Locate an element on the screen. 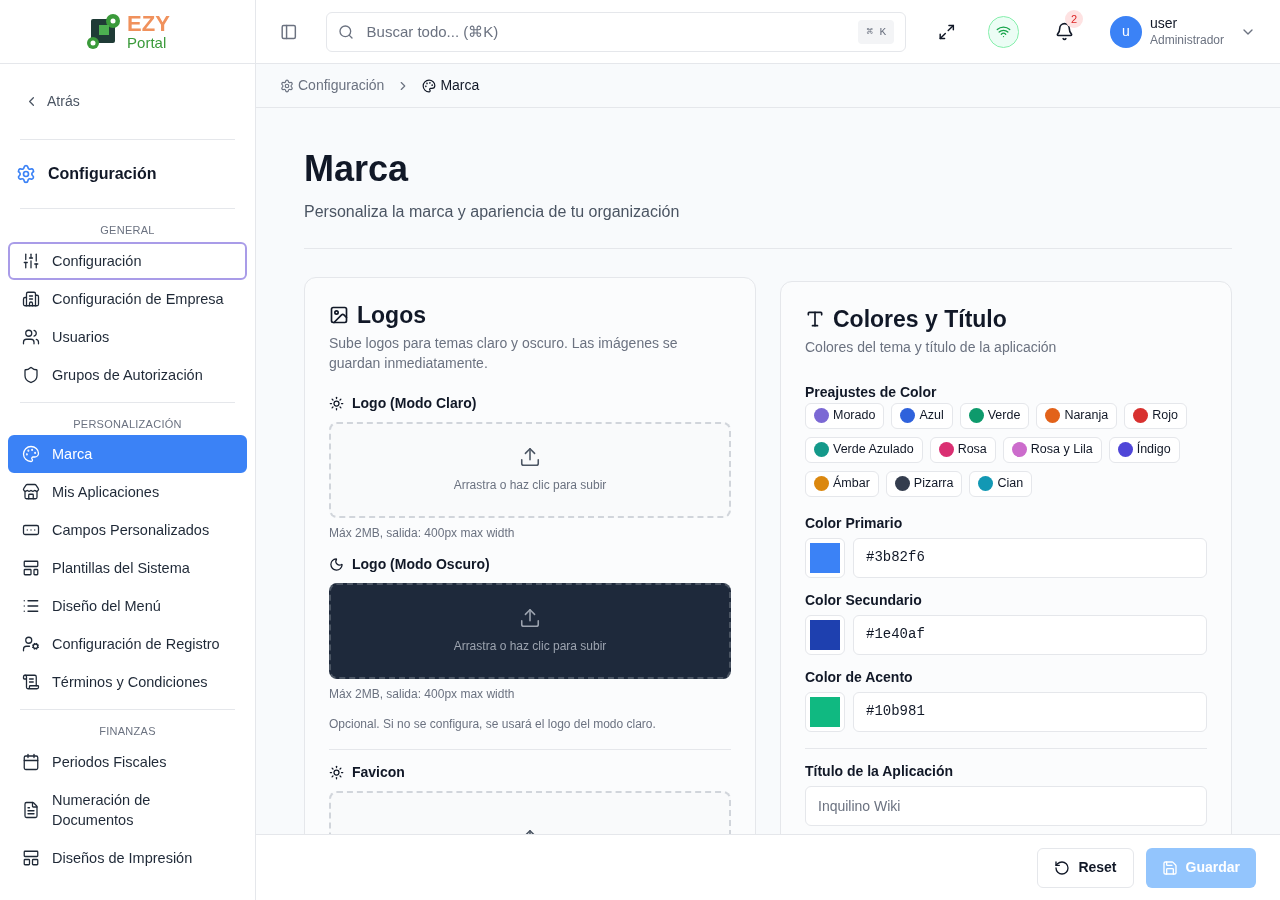 The height and width of the screenshot is (900, 1280). field-label: Color de Acento is located at coordinates (859, 677).